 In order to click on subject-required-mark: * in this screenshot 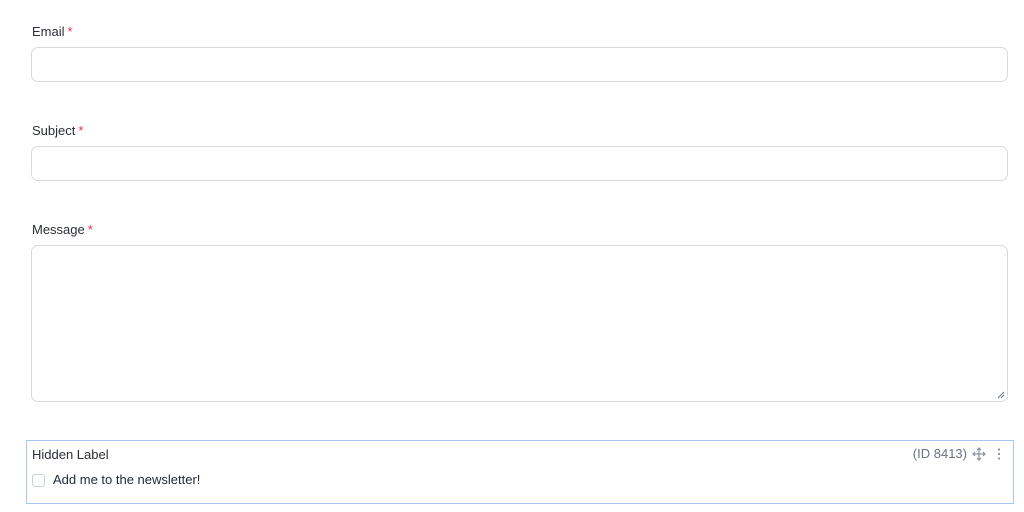, I will do `click(81, 130)`.